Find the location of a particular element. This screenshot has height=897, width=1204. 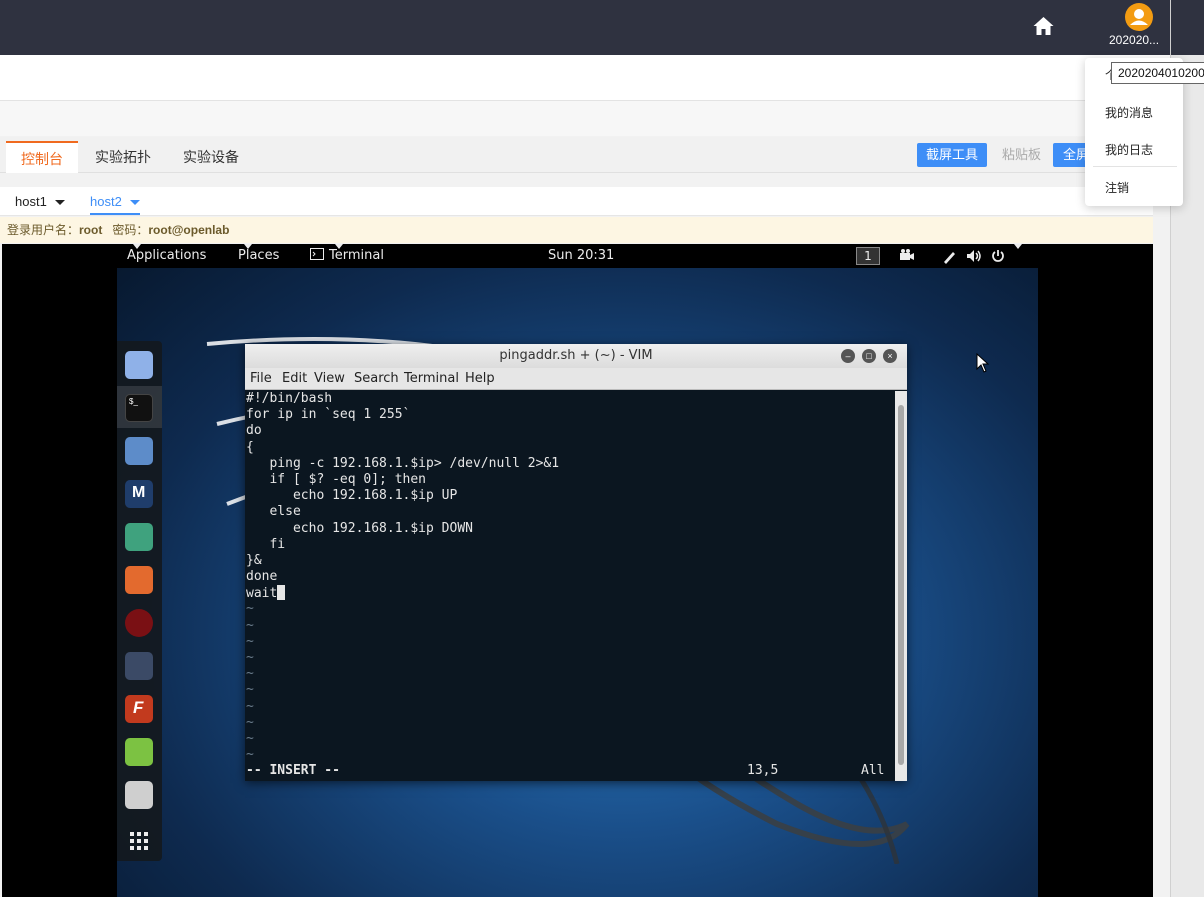

vim-line: done is located at coordinates (262, 577).